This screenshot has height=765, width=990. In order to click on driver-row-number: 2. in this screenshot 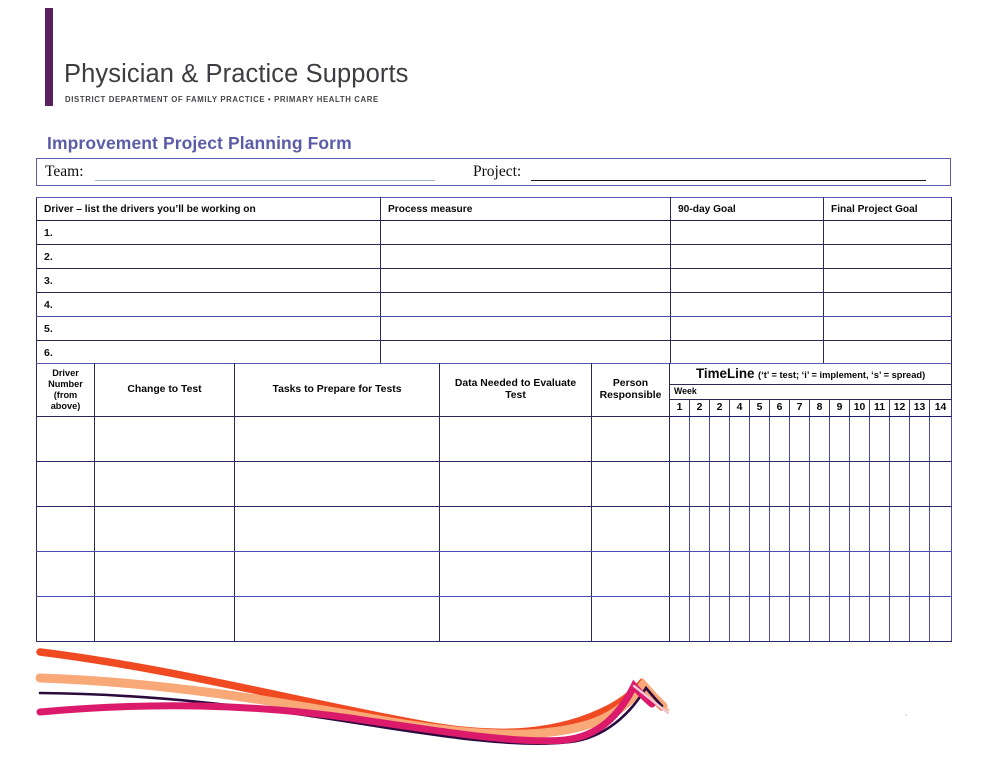, I will do `click(208, 256)`.